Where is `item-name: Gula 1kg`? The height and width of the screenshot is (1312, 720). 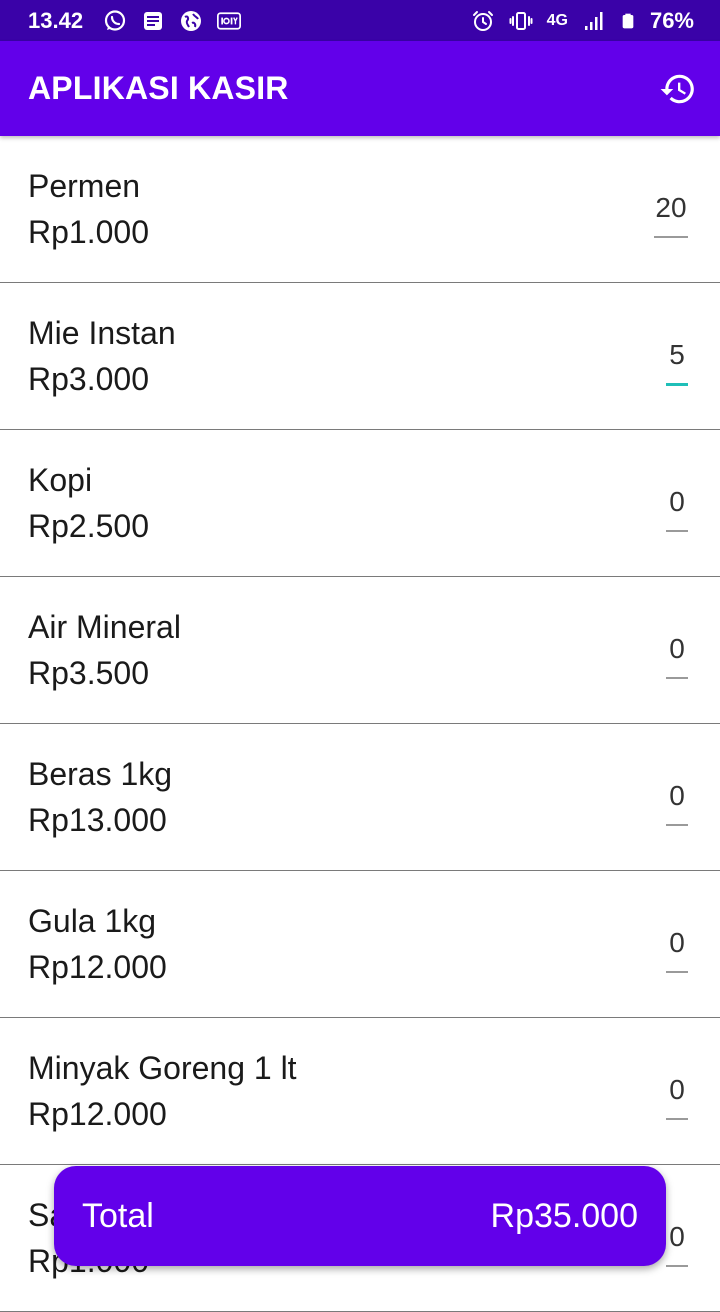
item-name: Gula 1kg is located at coordinates (92, 921).